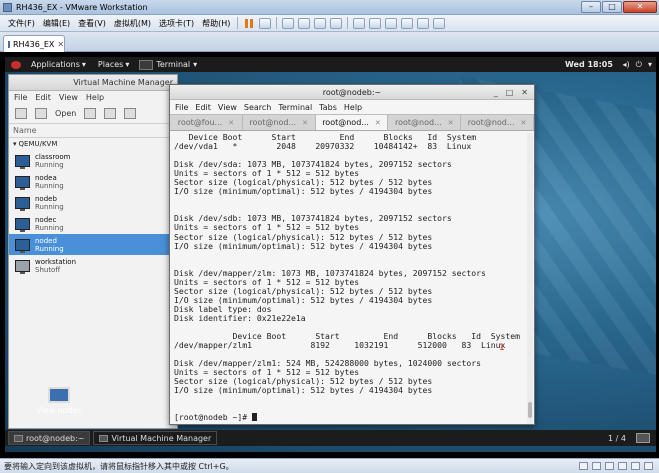  Describe the element at coordinates (83, 64) in the screenshot. I see `chevron-down-icon: ▾` at that location.